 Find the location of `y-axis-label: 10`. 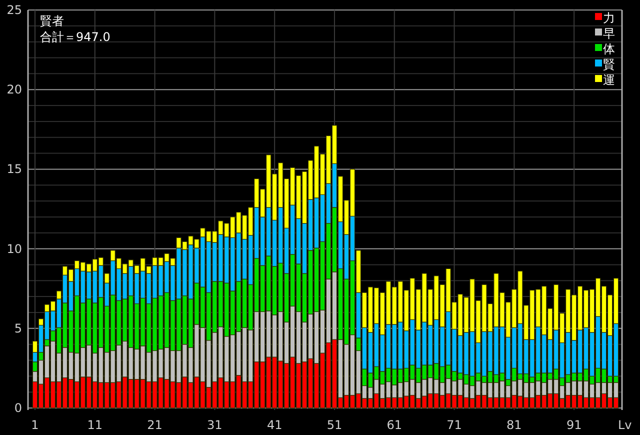

y-axis-label: 10 is located at coordinates (14, 249).